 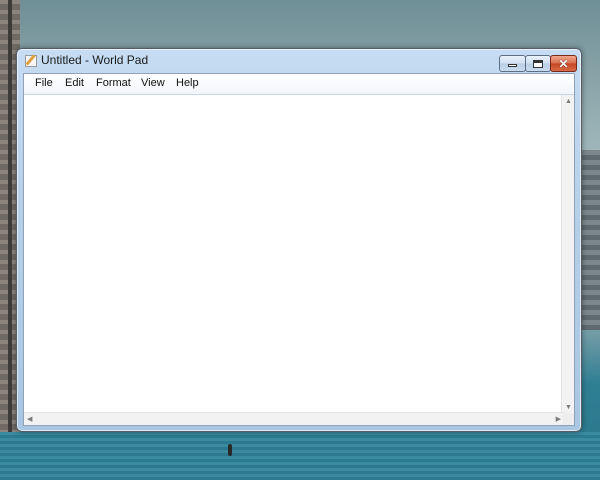 I want to click on minimize-button, so click(x=512, y=63).